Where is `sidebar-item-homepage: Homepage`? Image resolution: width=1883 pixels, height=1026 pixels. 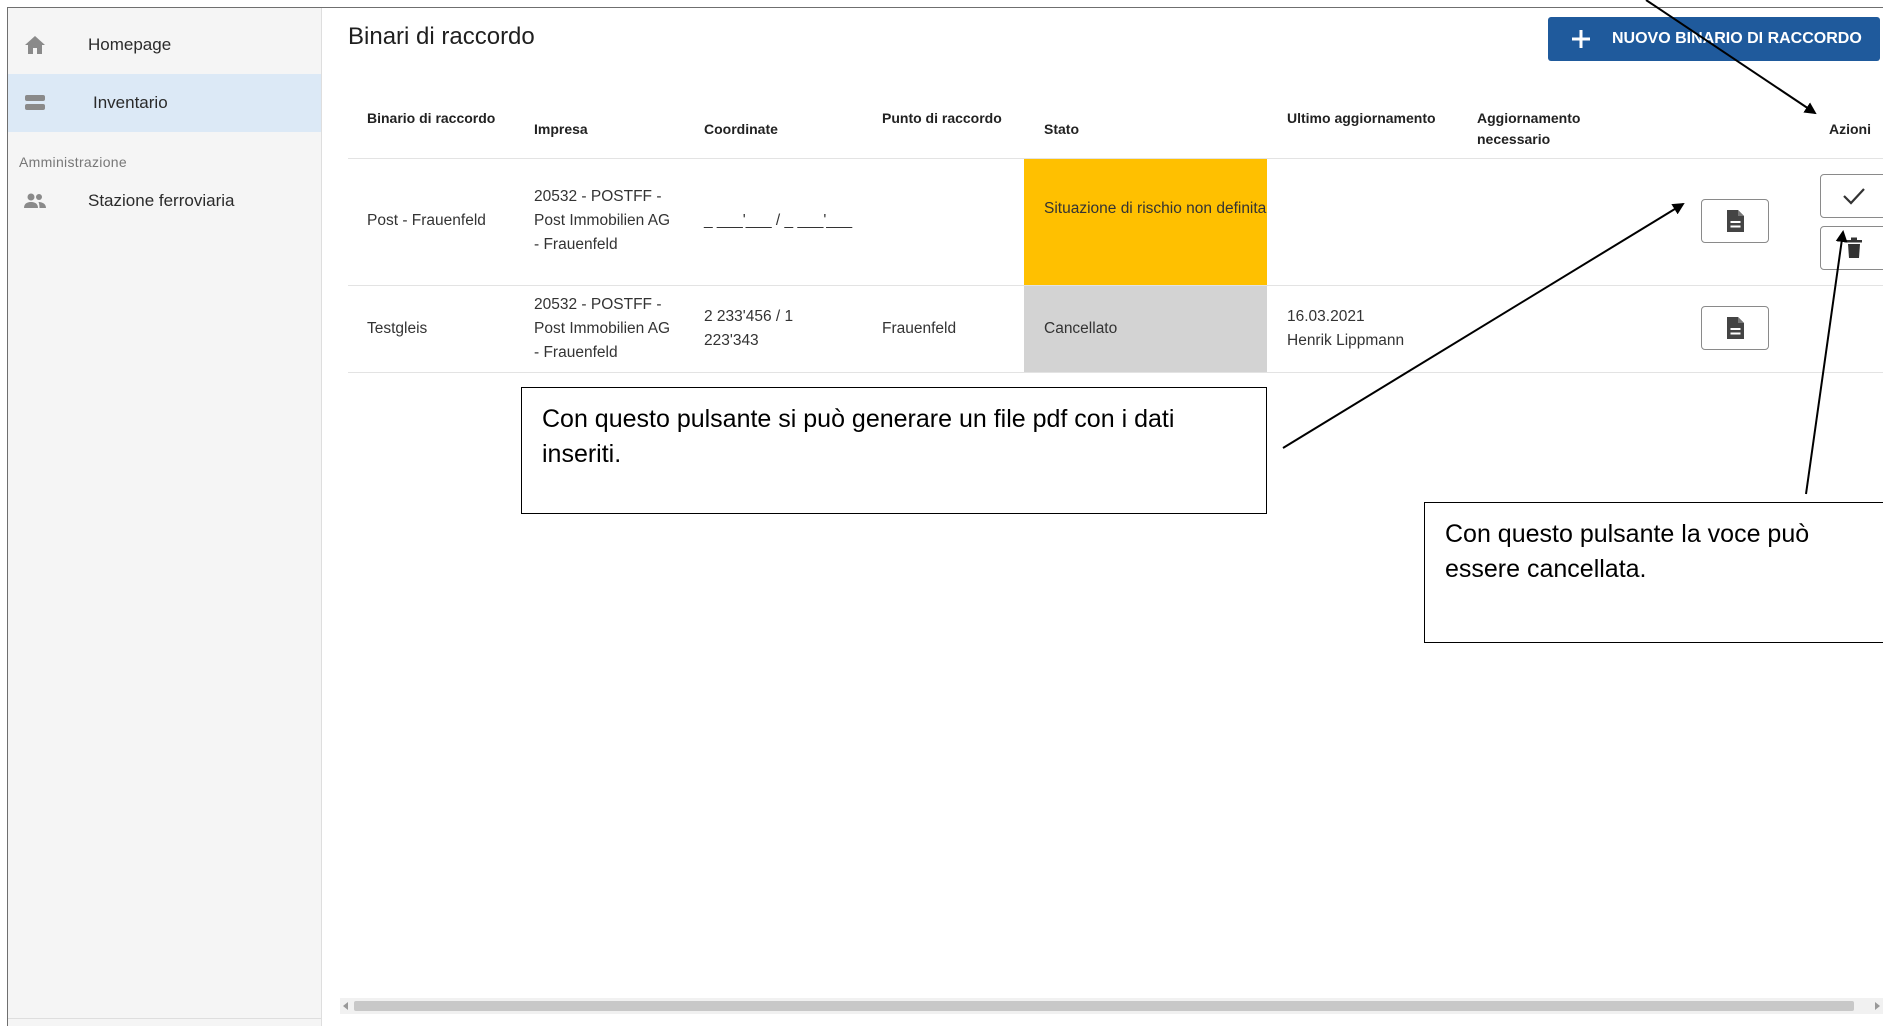 sidebar-item-homepage: Homepage is located at coordinates (164, 45).